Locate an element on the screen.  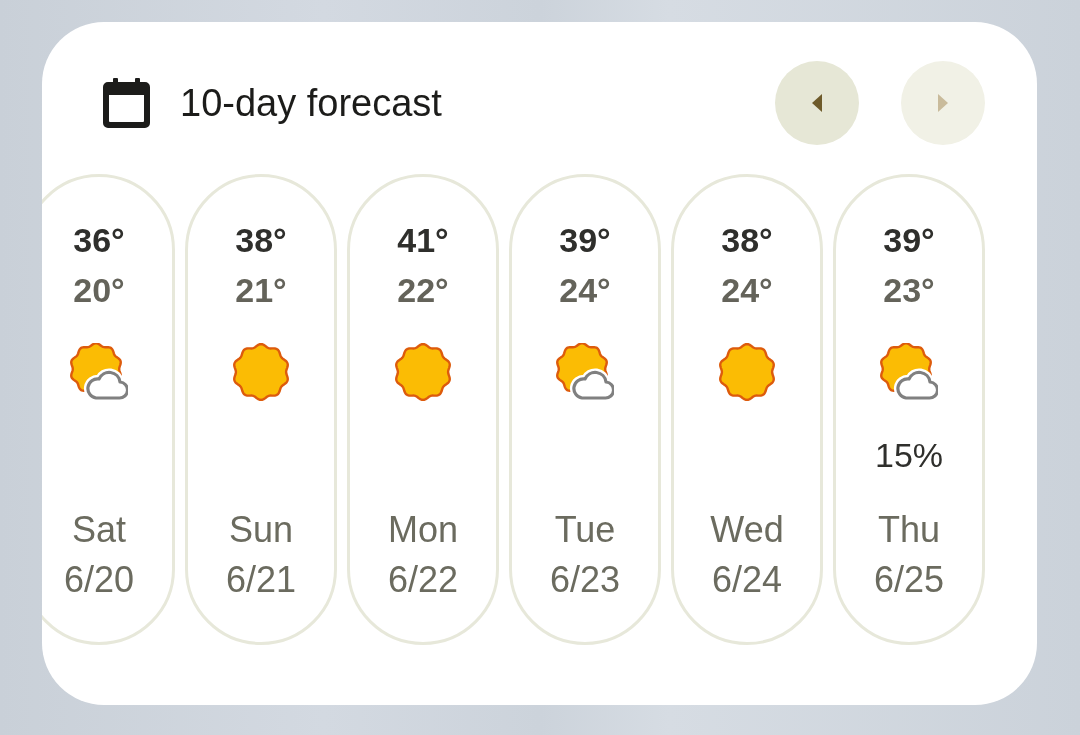
day-date: 6/21 is located at coordinates (261, 580).